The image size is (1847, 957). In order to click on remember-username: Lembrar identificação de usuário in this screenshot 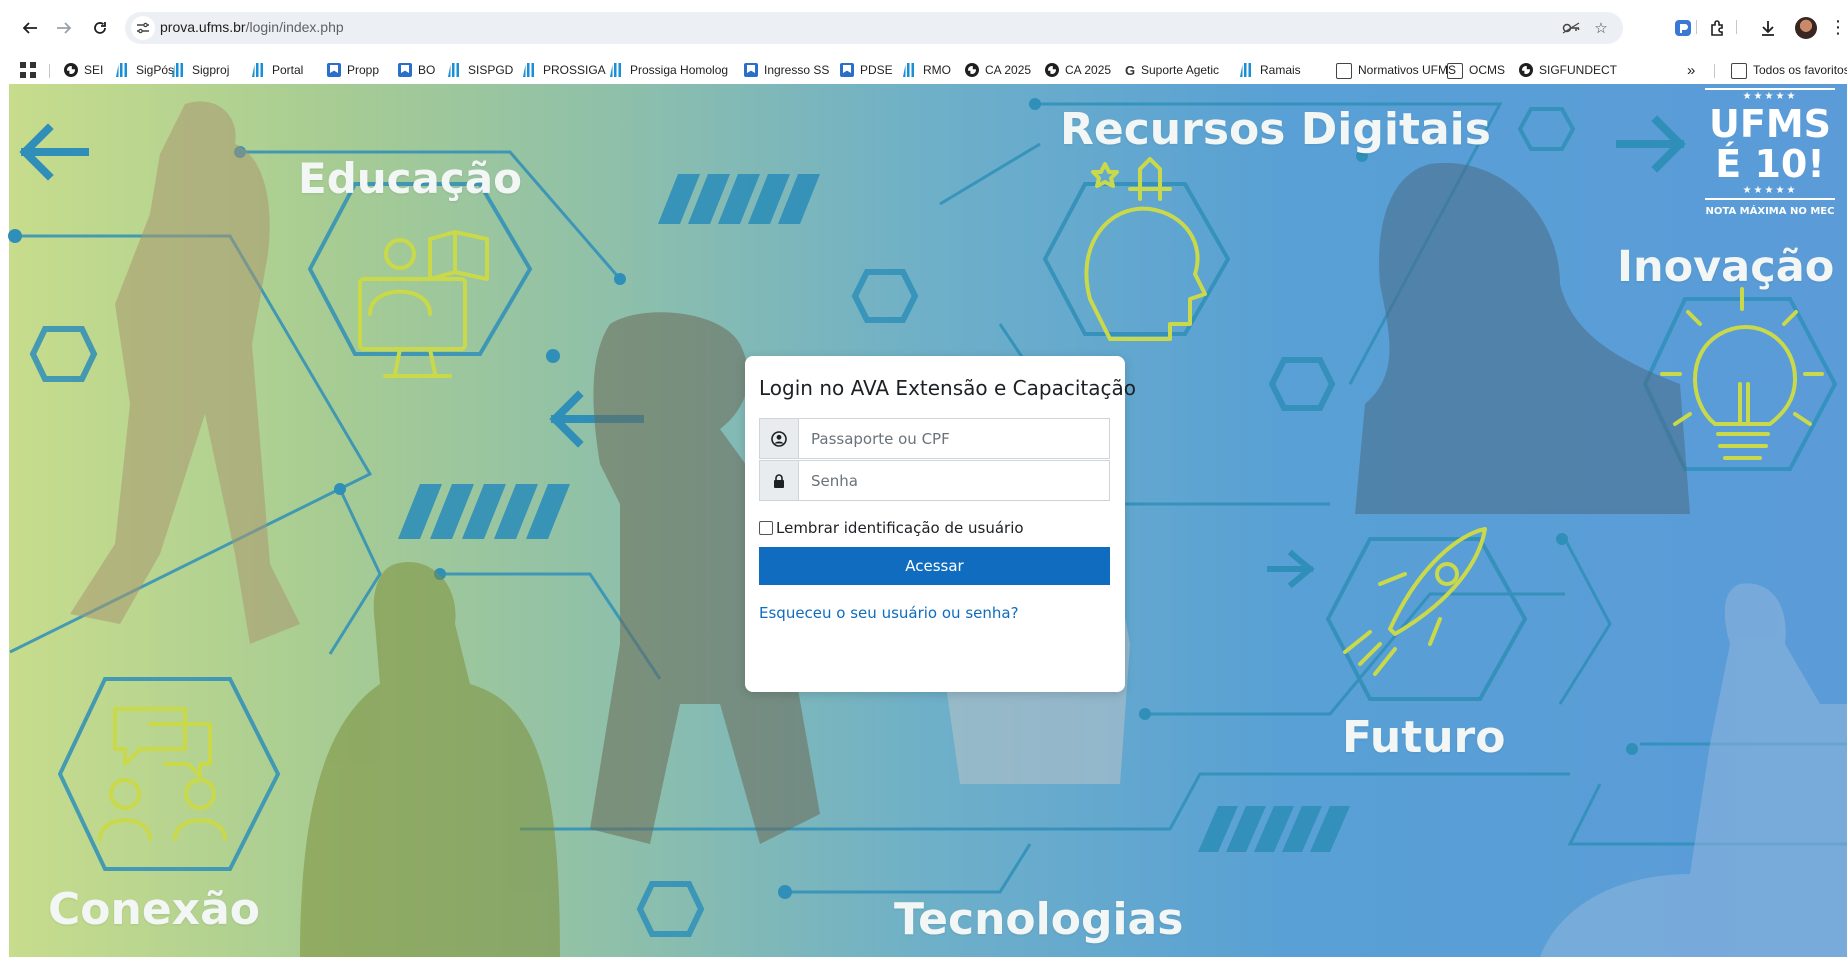, I will do `click(891, 528)`.